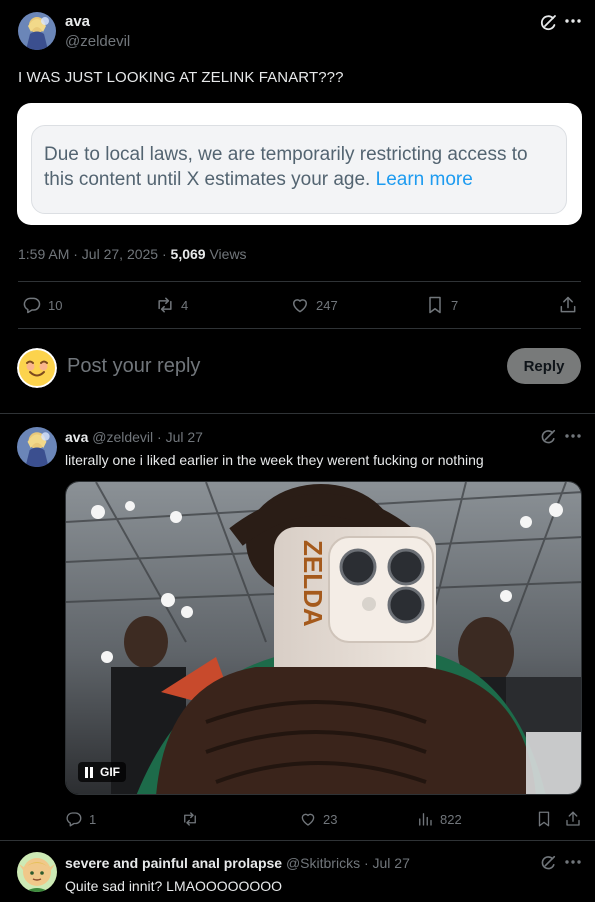 This screenshot has width=595, height=902. I want to click on post-meta: 1:59 AM · Jul 27, 2025 · 5,069 Views, so click(132, 254).